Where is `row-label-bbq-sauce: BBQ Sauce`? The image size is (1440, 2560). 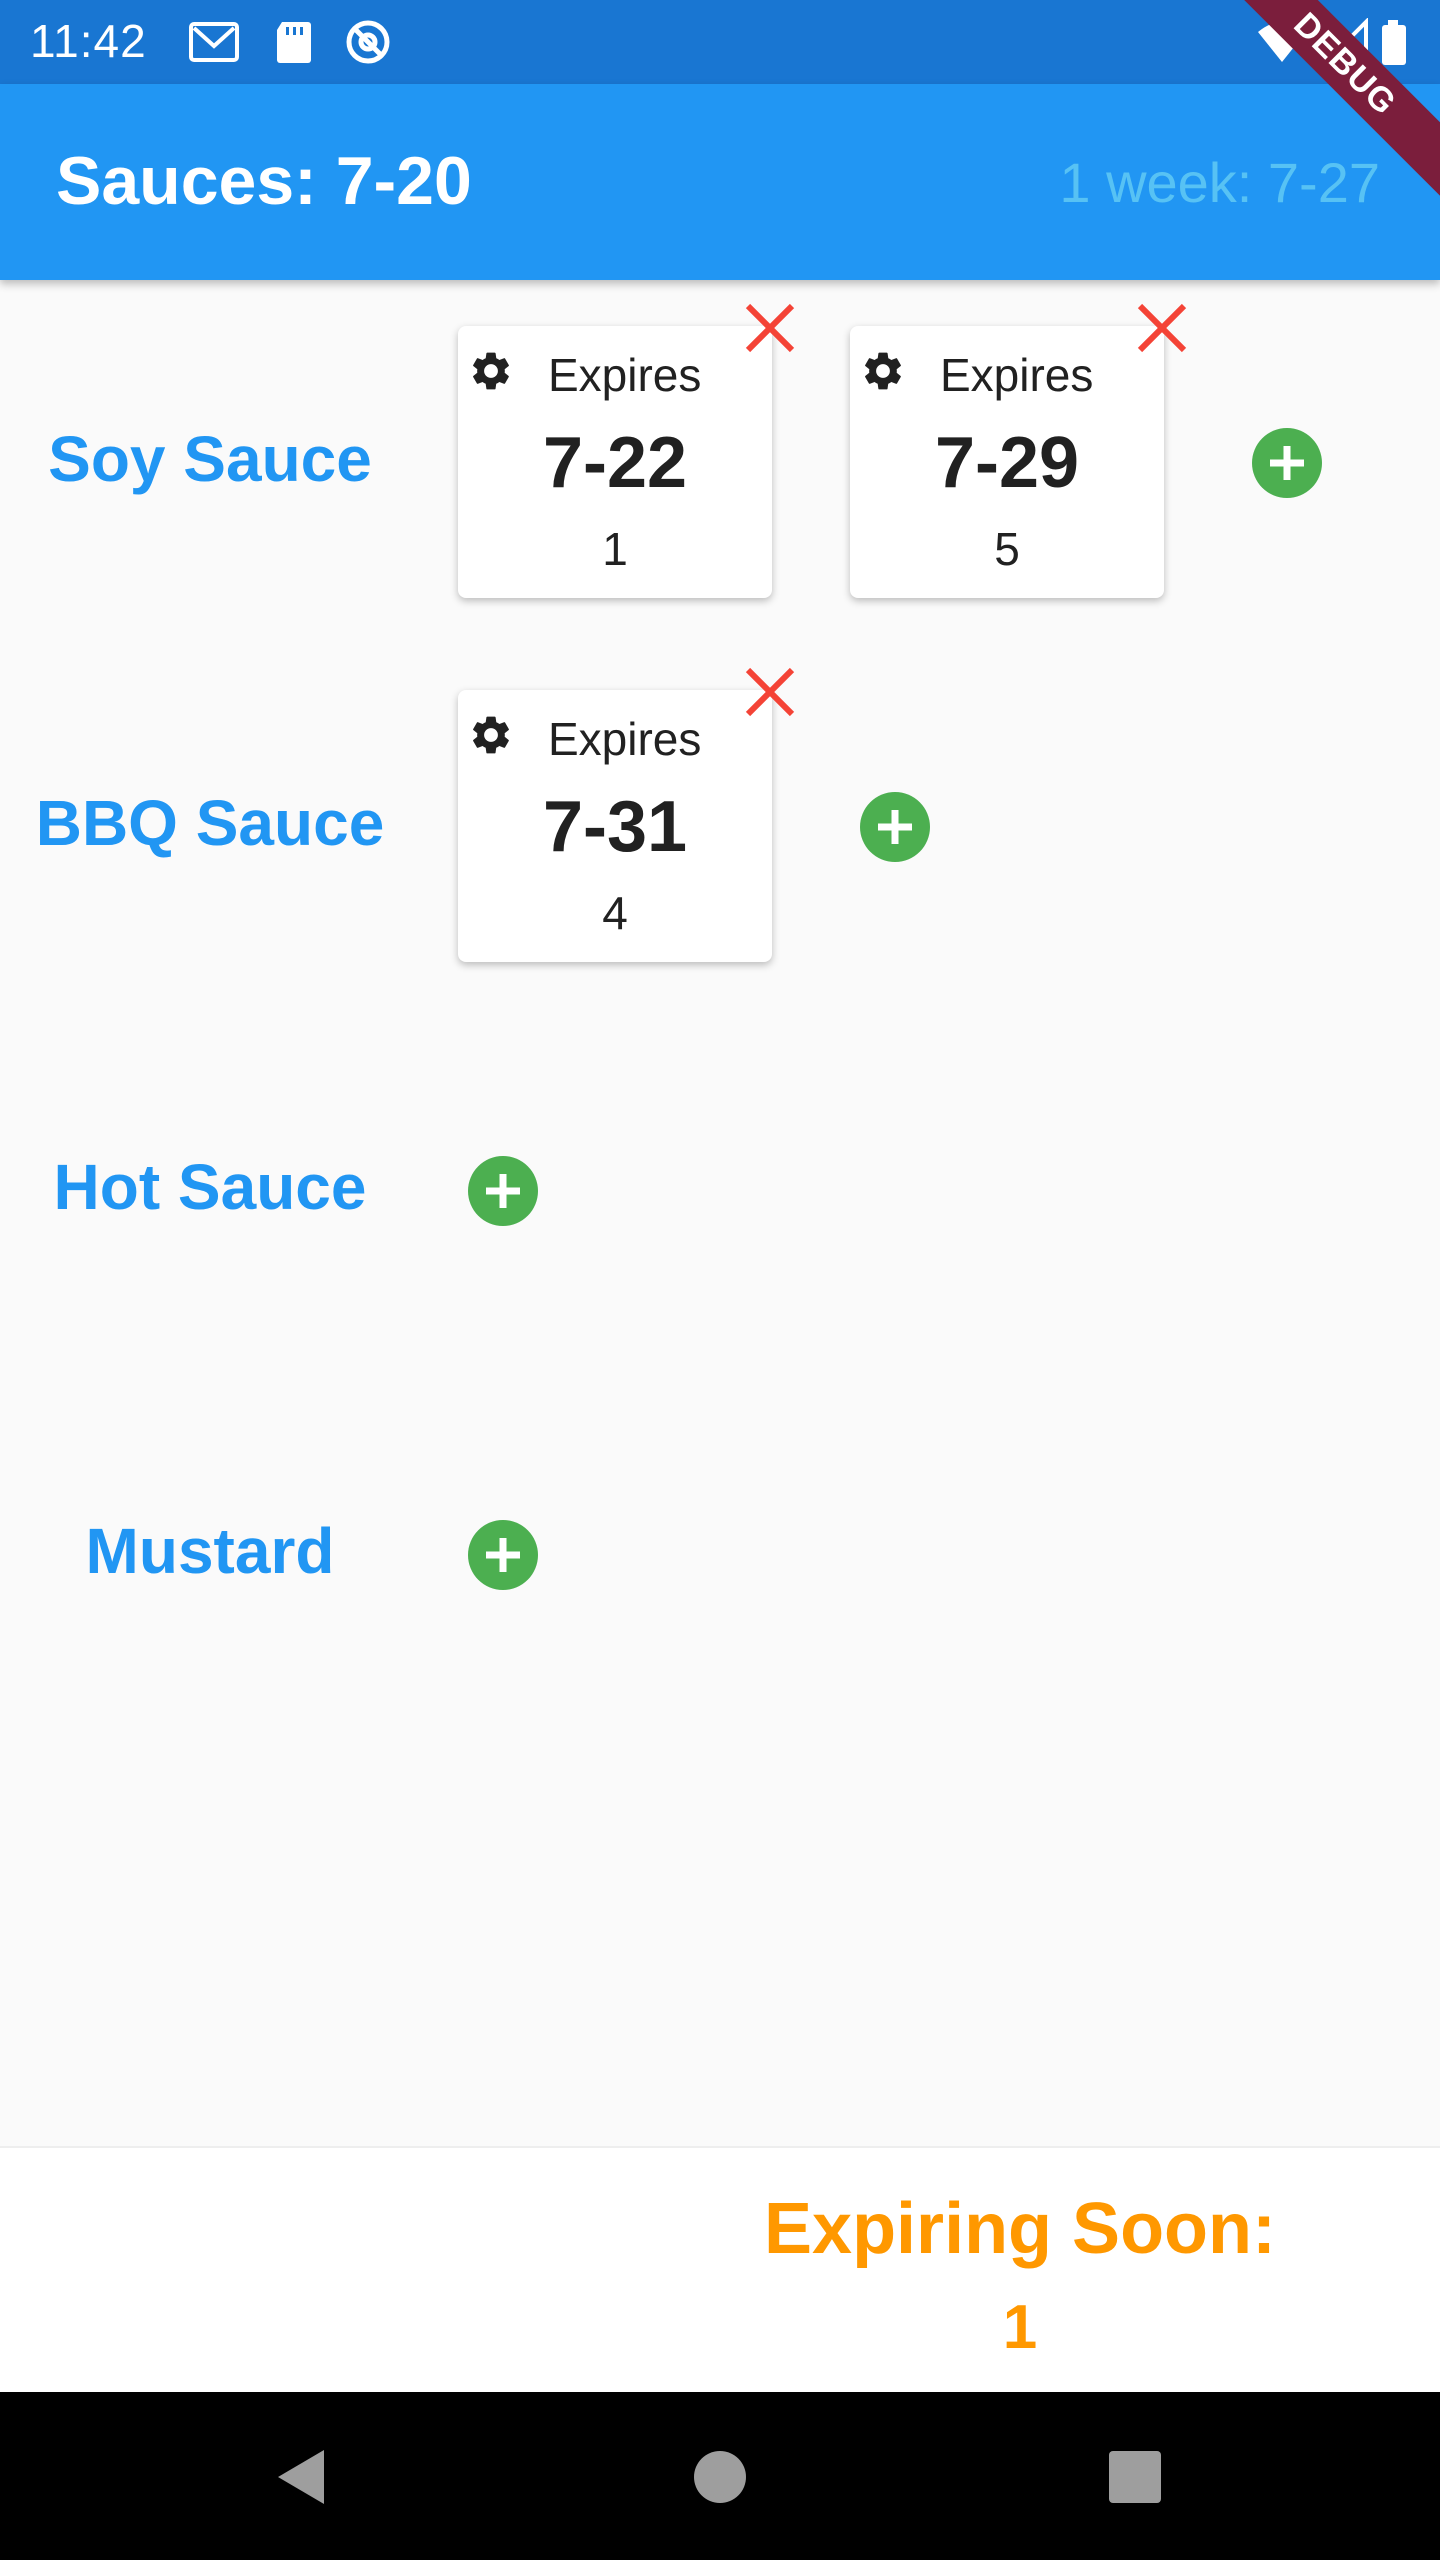
row-label-bbq-sauce: BBQ Sauce is located at coordinates (210, 823).